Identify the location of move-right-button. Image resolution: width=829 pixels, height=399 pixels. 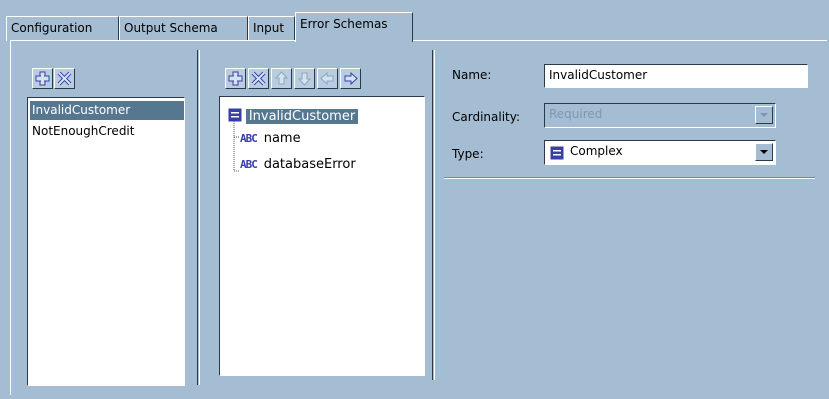
(350, 78).